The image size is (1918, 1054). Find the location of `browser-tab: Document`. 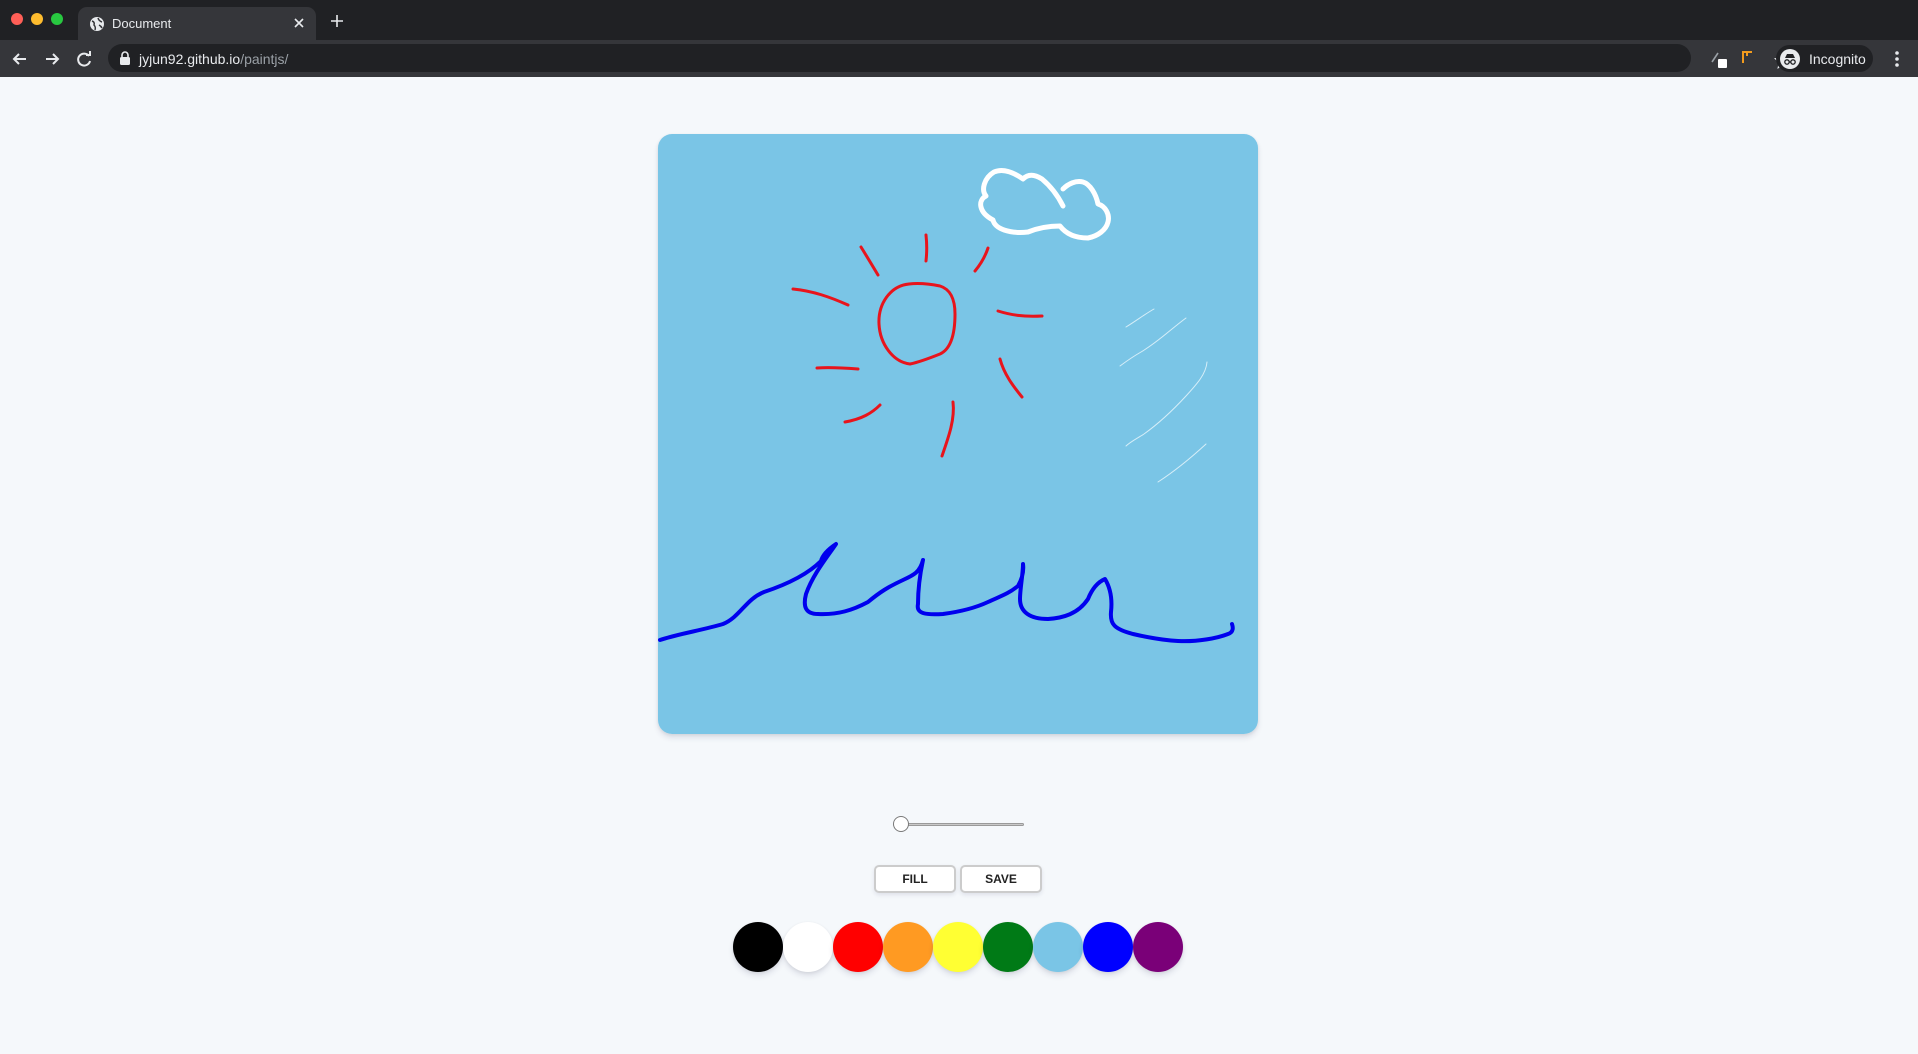

browser-tab: Document is located at coordinates (197, 23).